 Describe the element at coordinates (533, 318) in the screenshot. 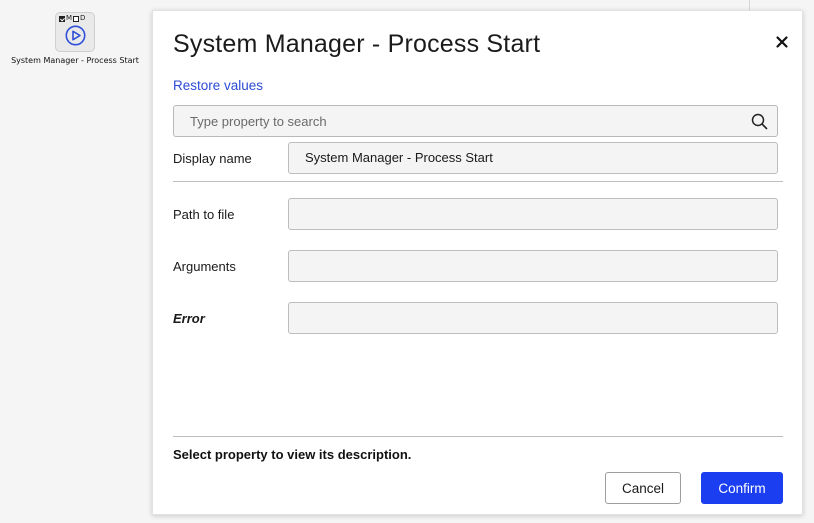

I see `error-field` at that location.